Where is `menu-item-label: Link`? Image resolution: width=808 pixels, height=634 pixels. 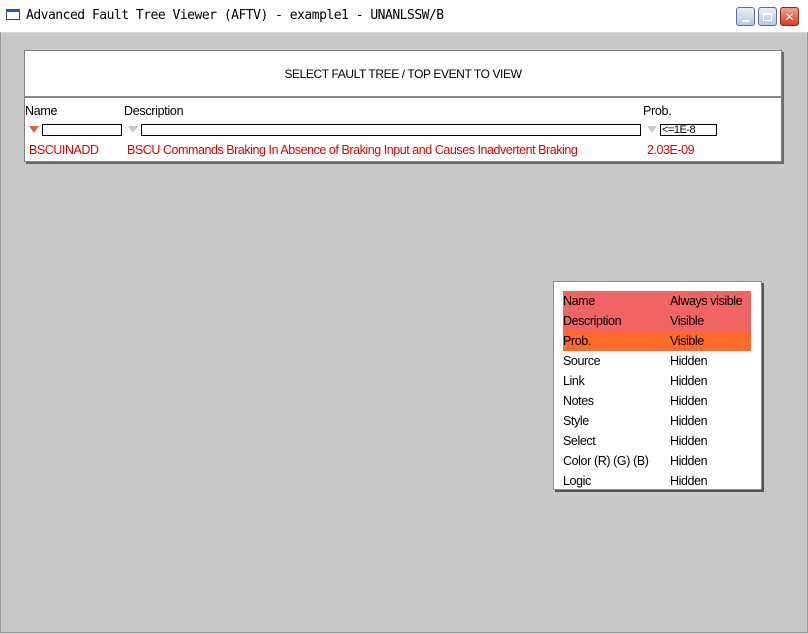
menu-item-label: Link is located at coordinates (574, 381).